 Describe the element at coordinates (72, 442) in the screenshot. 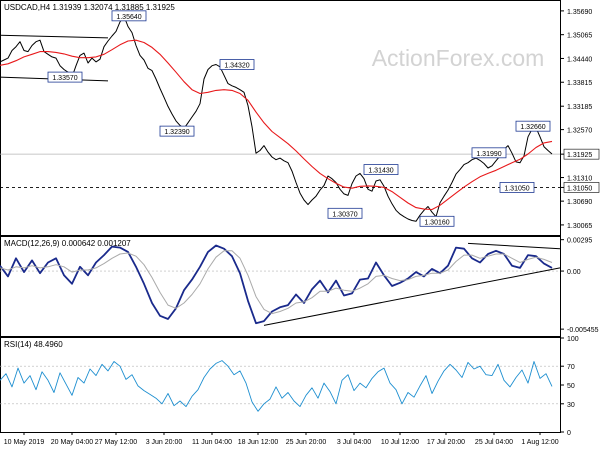

I see `x-tick-label: 20 May 04:00` at that location.